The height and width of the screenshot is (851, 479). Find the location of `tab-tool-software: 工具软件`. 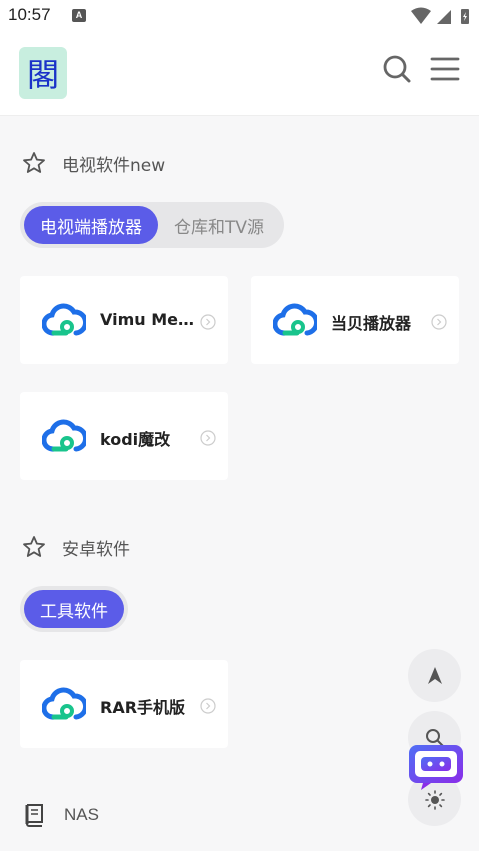

tab-tool-software: 工具软件 is located at coordinates (74, 609).